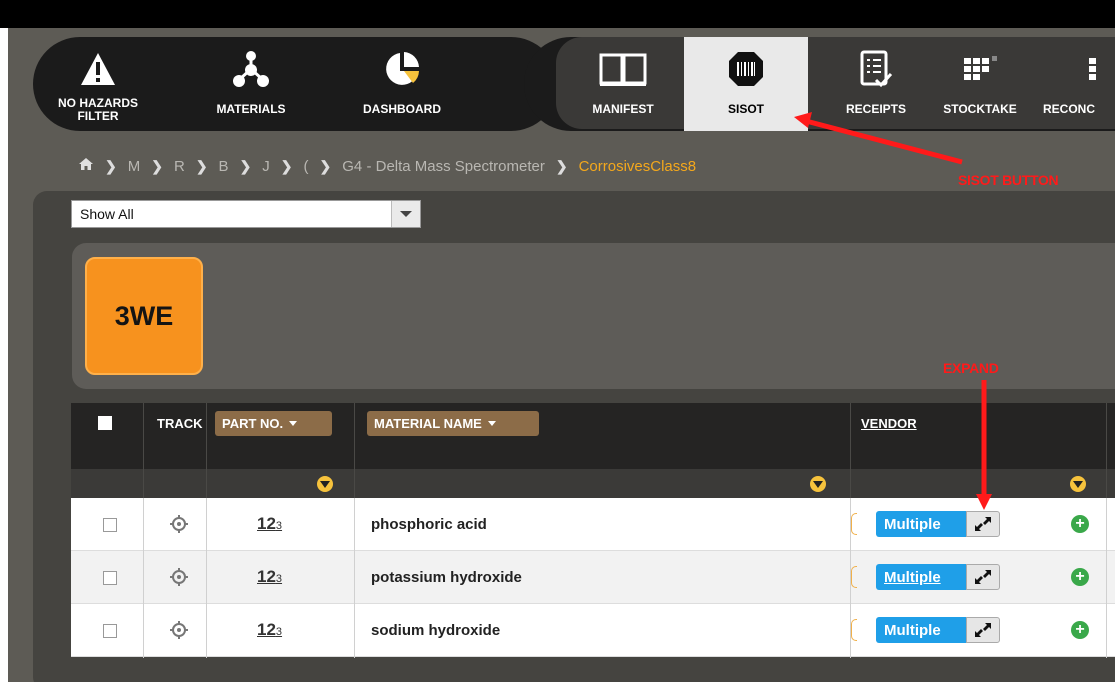  What do you see at coordinates (984, 502) in the screenshot?
I see `expand-arrow-head` at bounding box center [984, 502].